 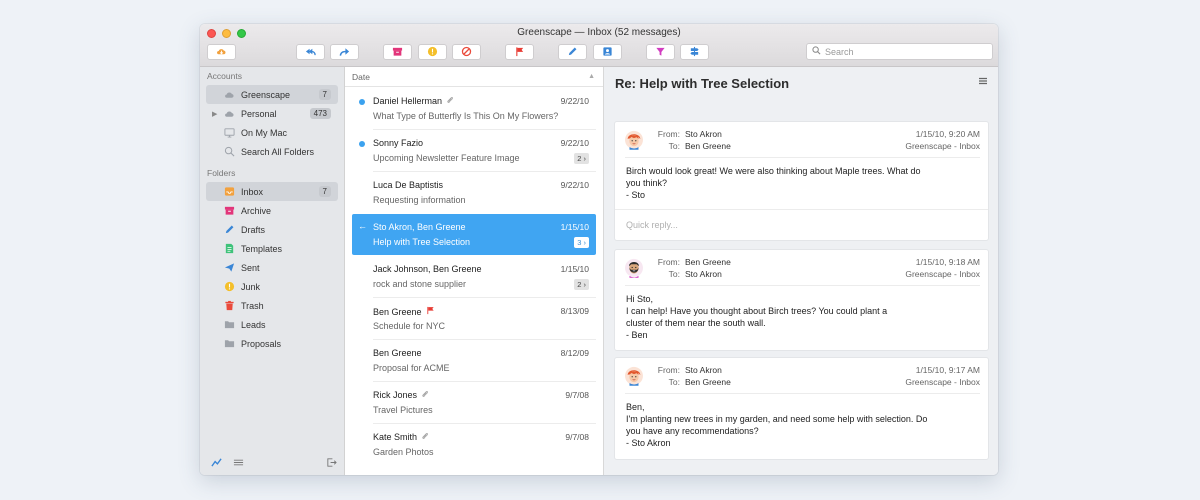 I want to click on disclosure-triangle-icon: ▶, so click(x=214, y=114).